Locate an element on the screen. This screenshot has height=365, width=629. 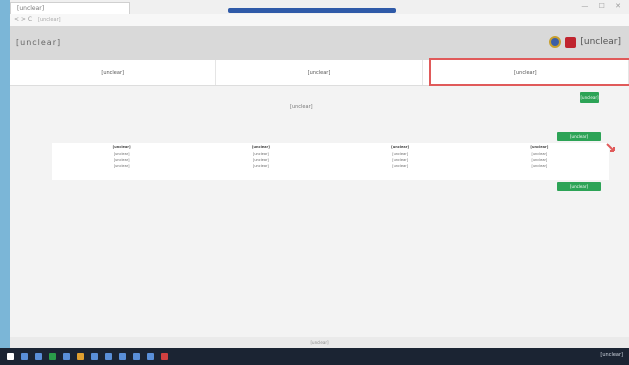
below-table-button: [unclear] is located at coordinates (579, 186).